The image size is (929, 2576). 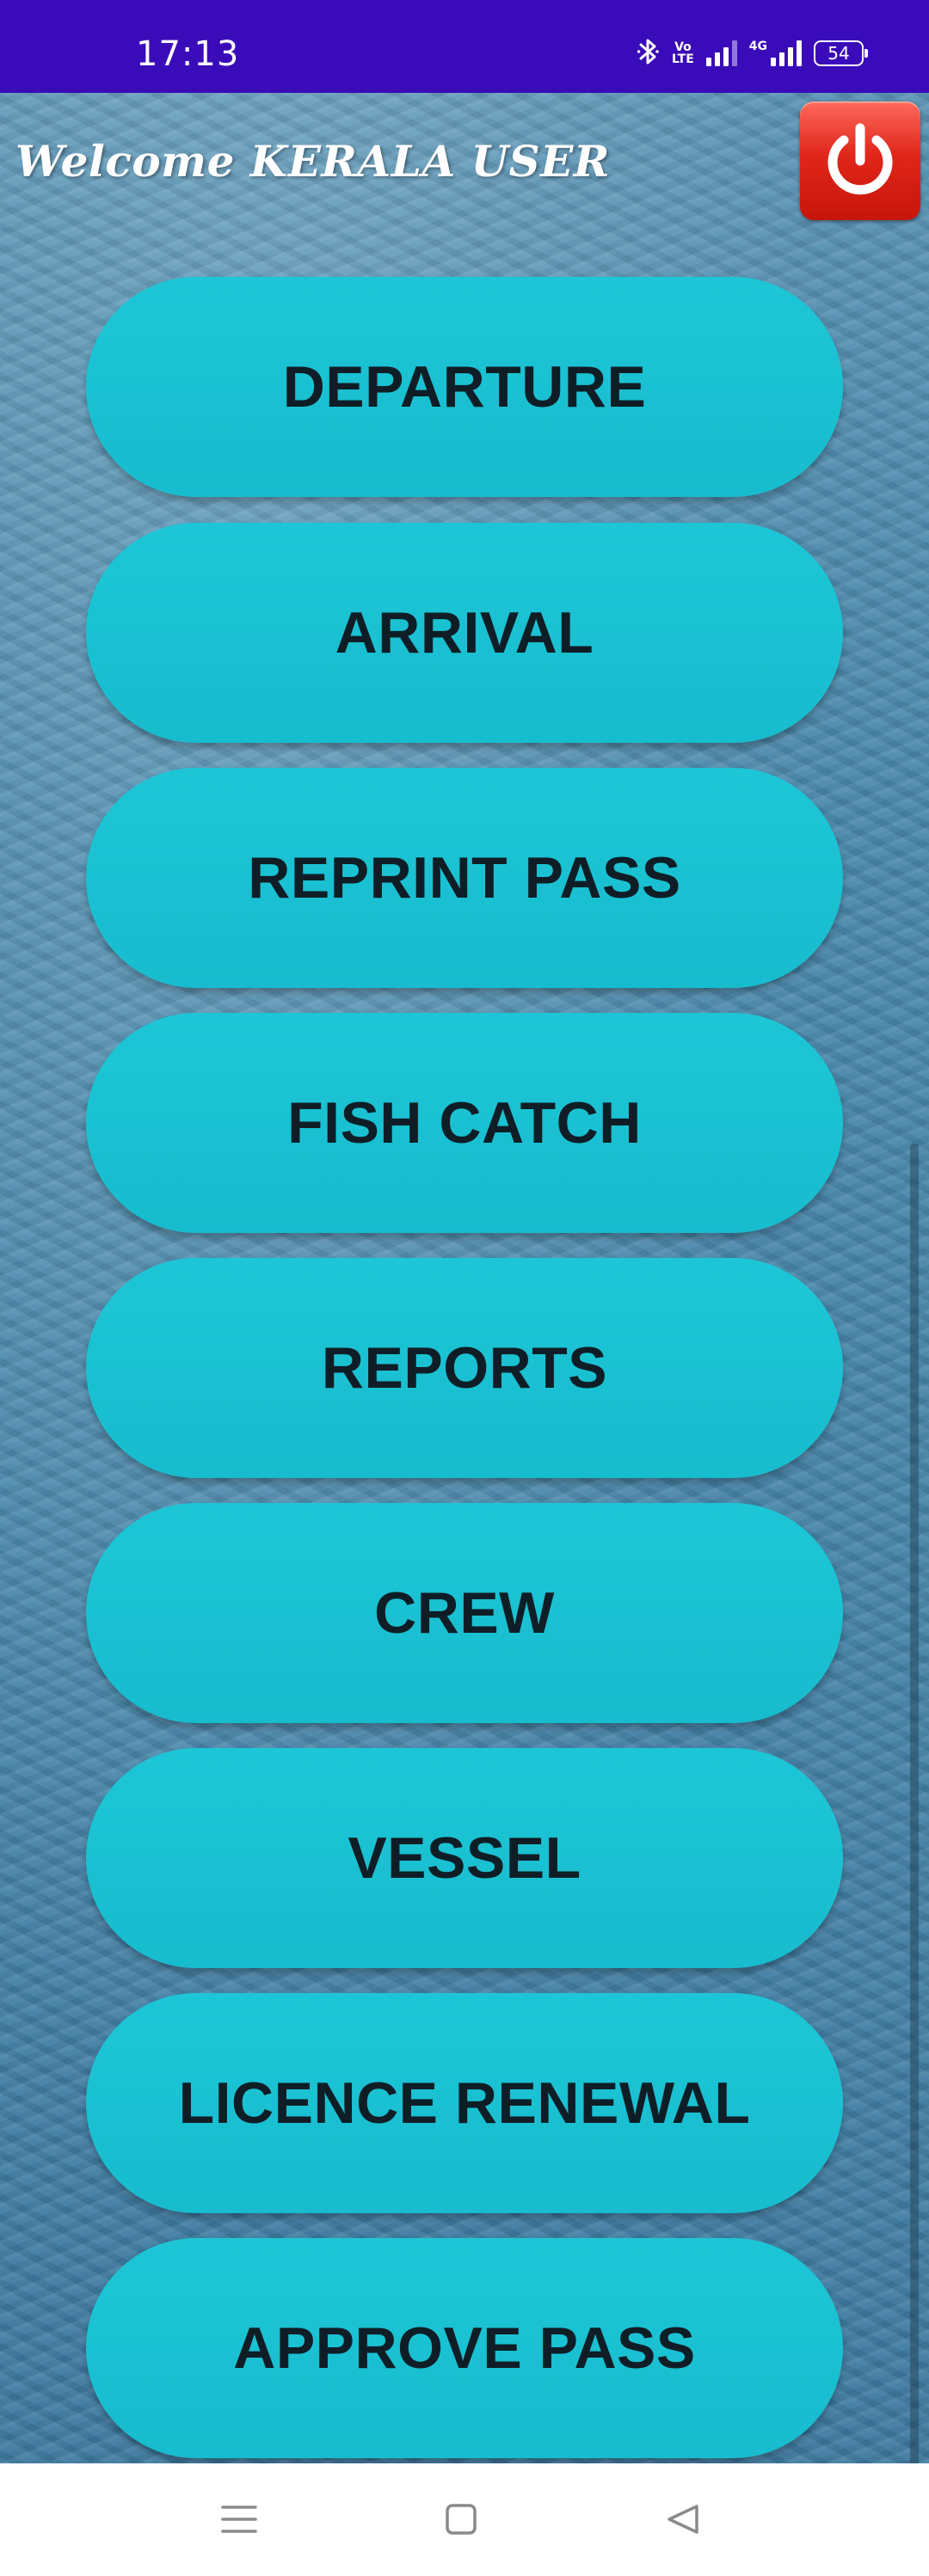 I want to click on licence-renewal-button: LICENCE RENEWAL, so click(x=464, y=2103).